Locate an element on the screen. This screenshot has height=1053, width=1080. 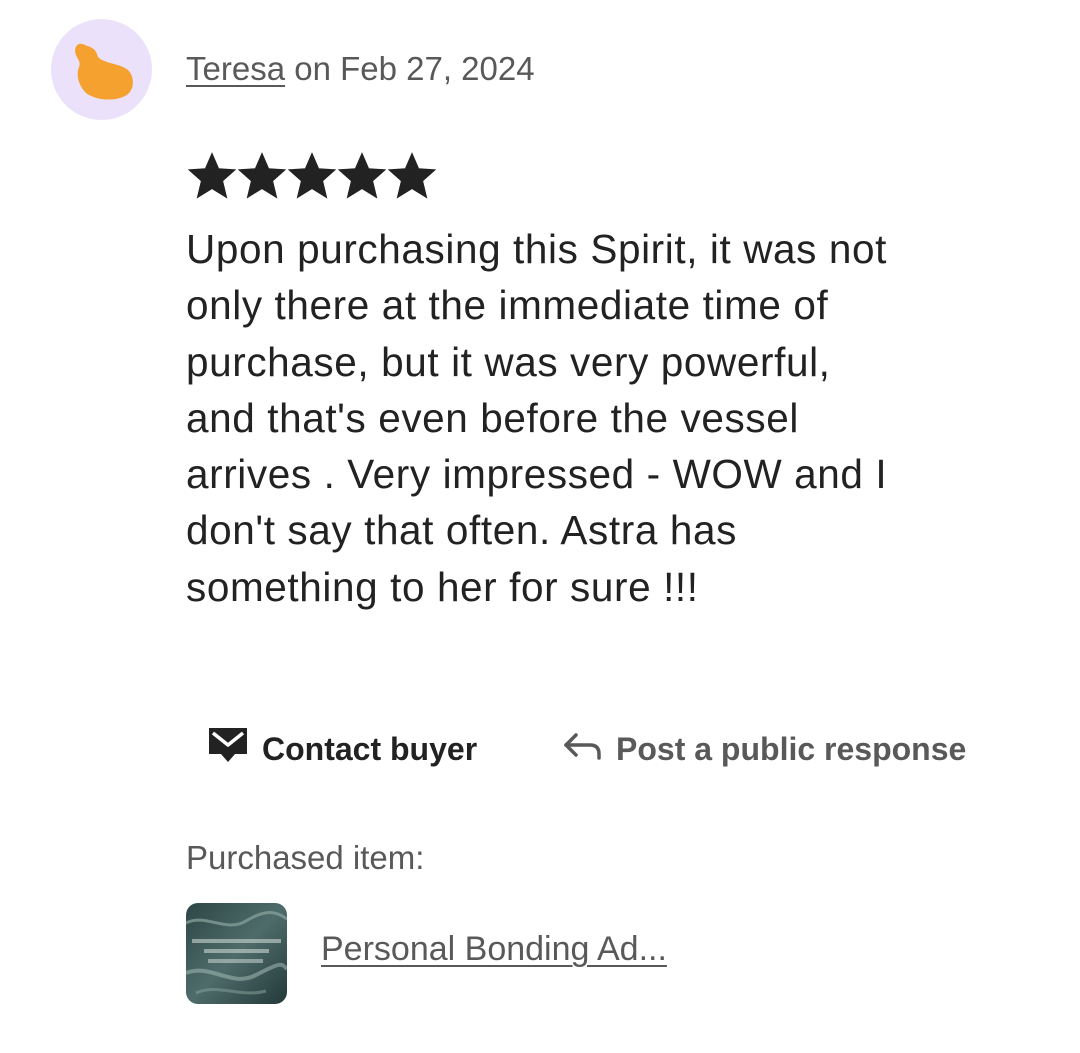
post-public-response-button: Post a public response is located at coordinates (764, 749).